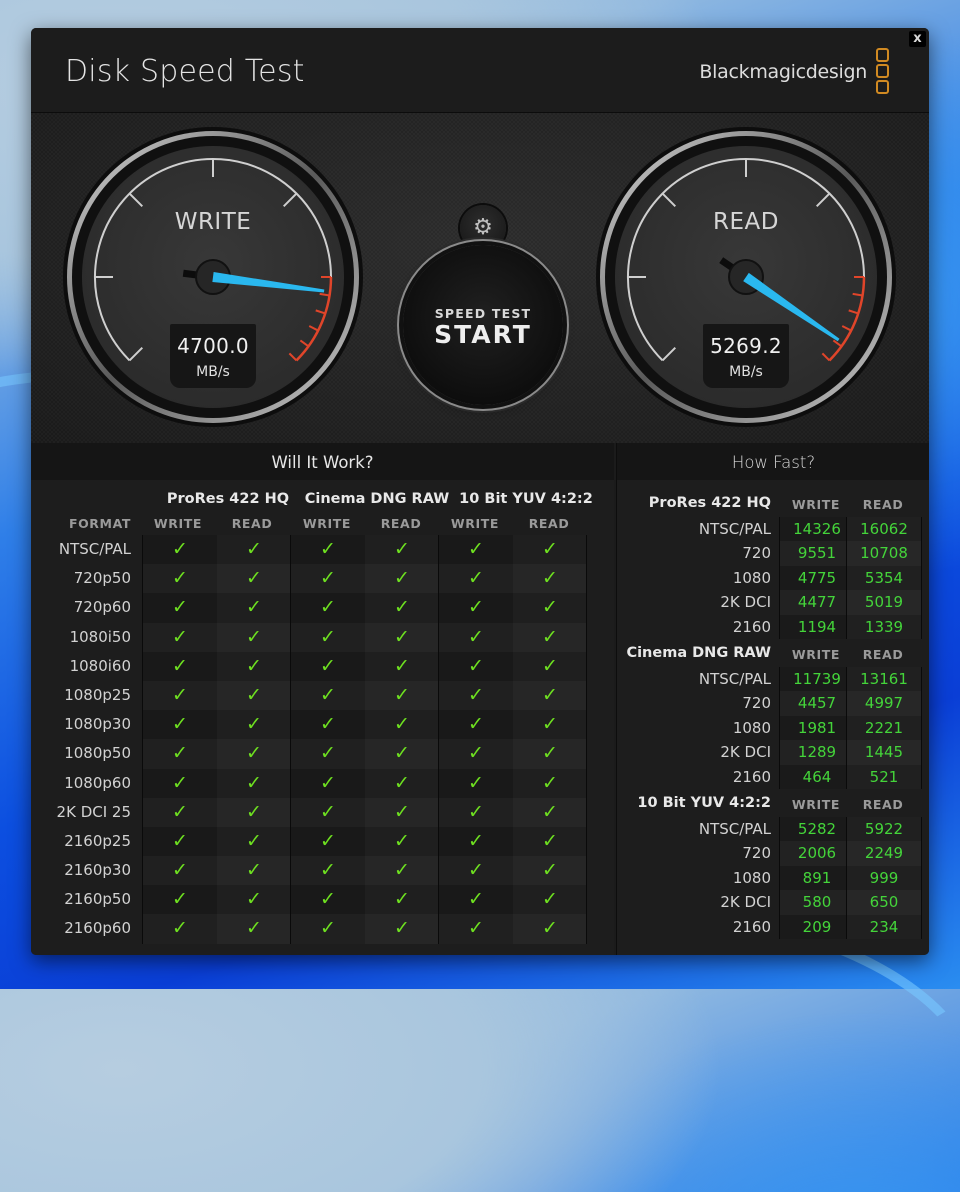 The width and height of the screenshot is (960, 1192). I want to click on format-label: 2160p60, so click(97, 928).